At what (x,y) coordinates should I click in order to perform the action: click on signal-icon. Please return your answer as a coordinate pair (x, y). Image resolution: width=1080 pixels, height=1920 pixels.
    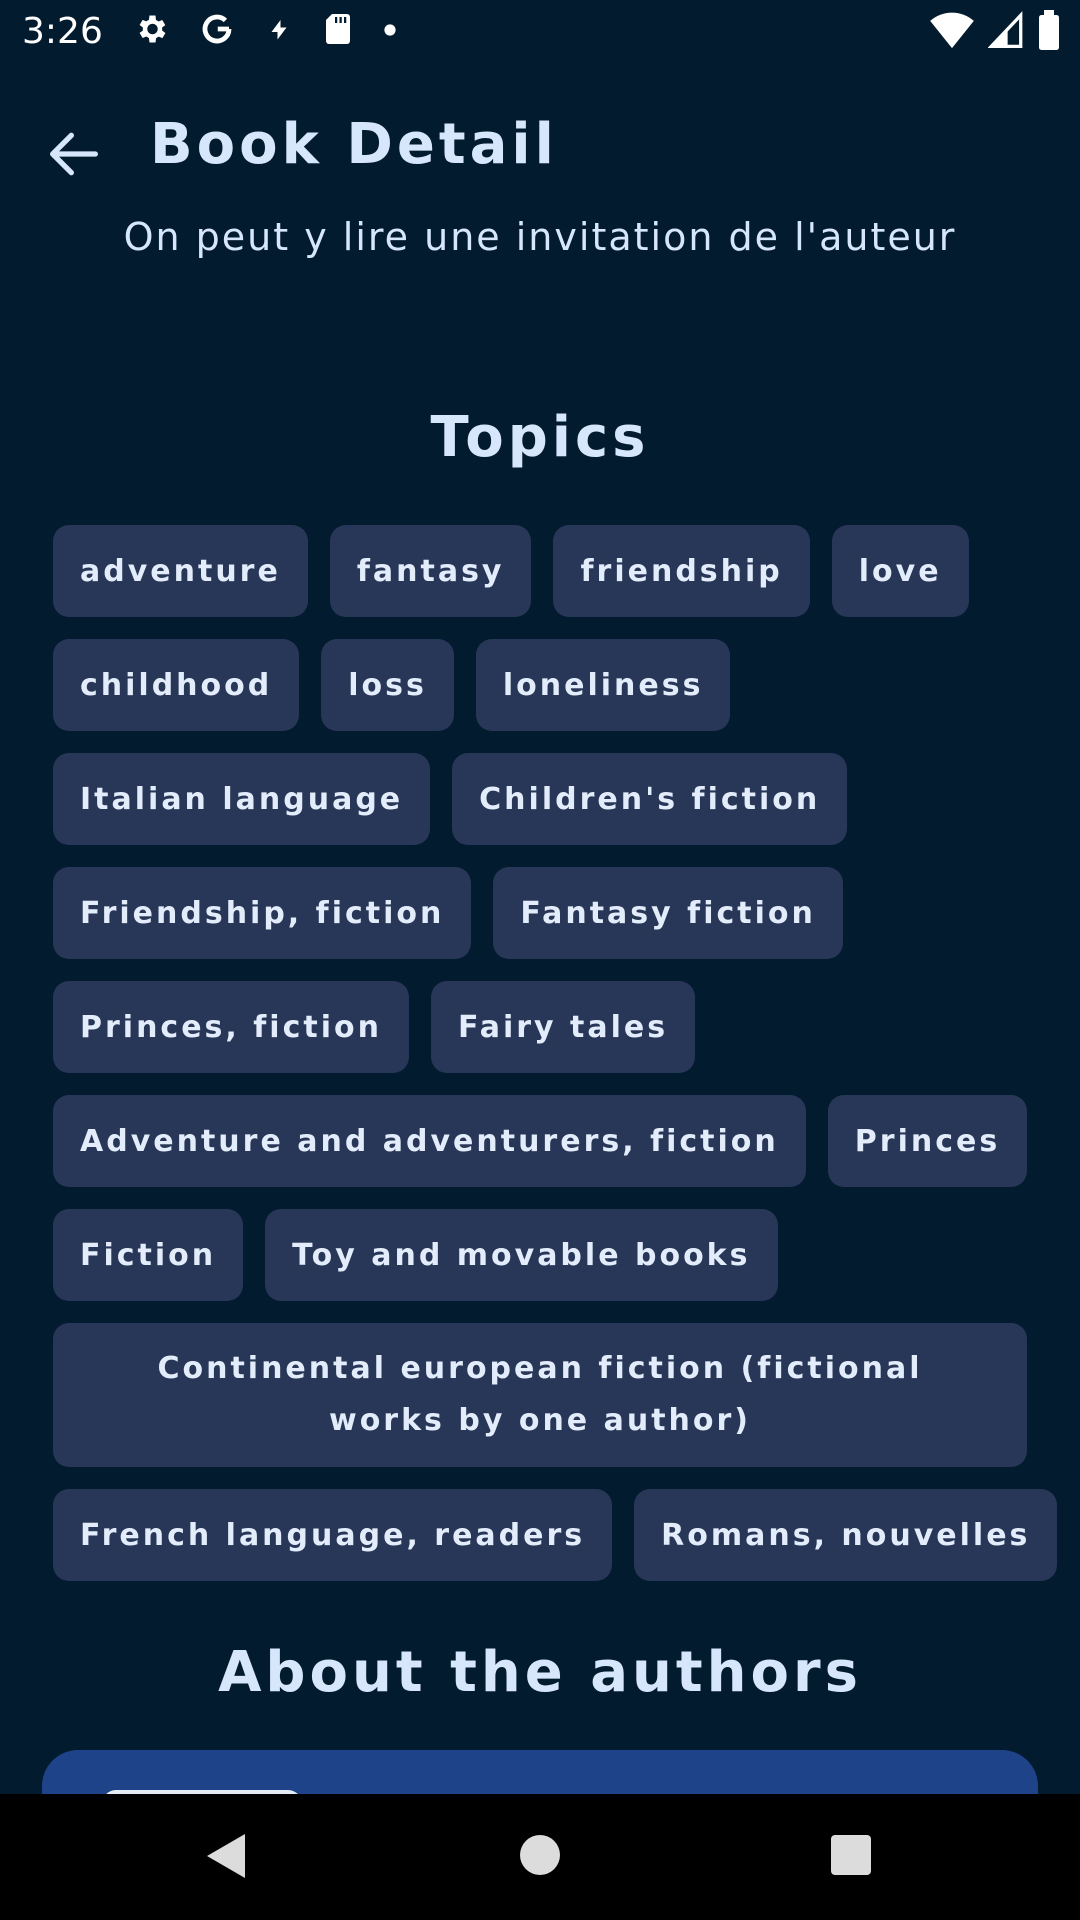
    Looking at the image, I should click on (1005, 32).